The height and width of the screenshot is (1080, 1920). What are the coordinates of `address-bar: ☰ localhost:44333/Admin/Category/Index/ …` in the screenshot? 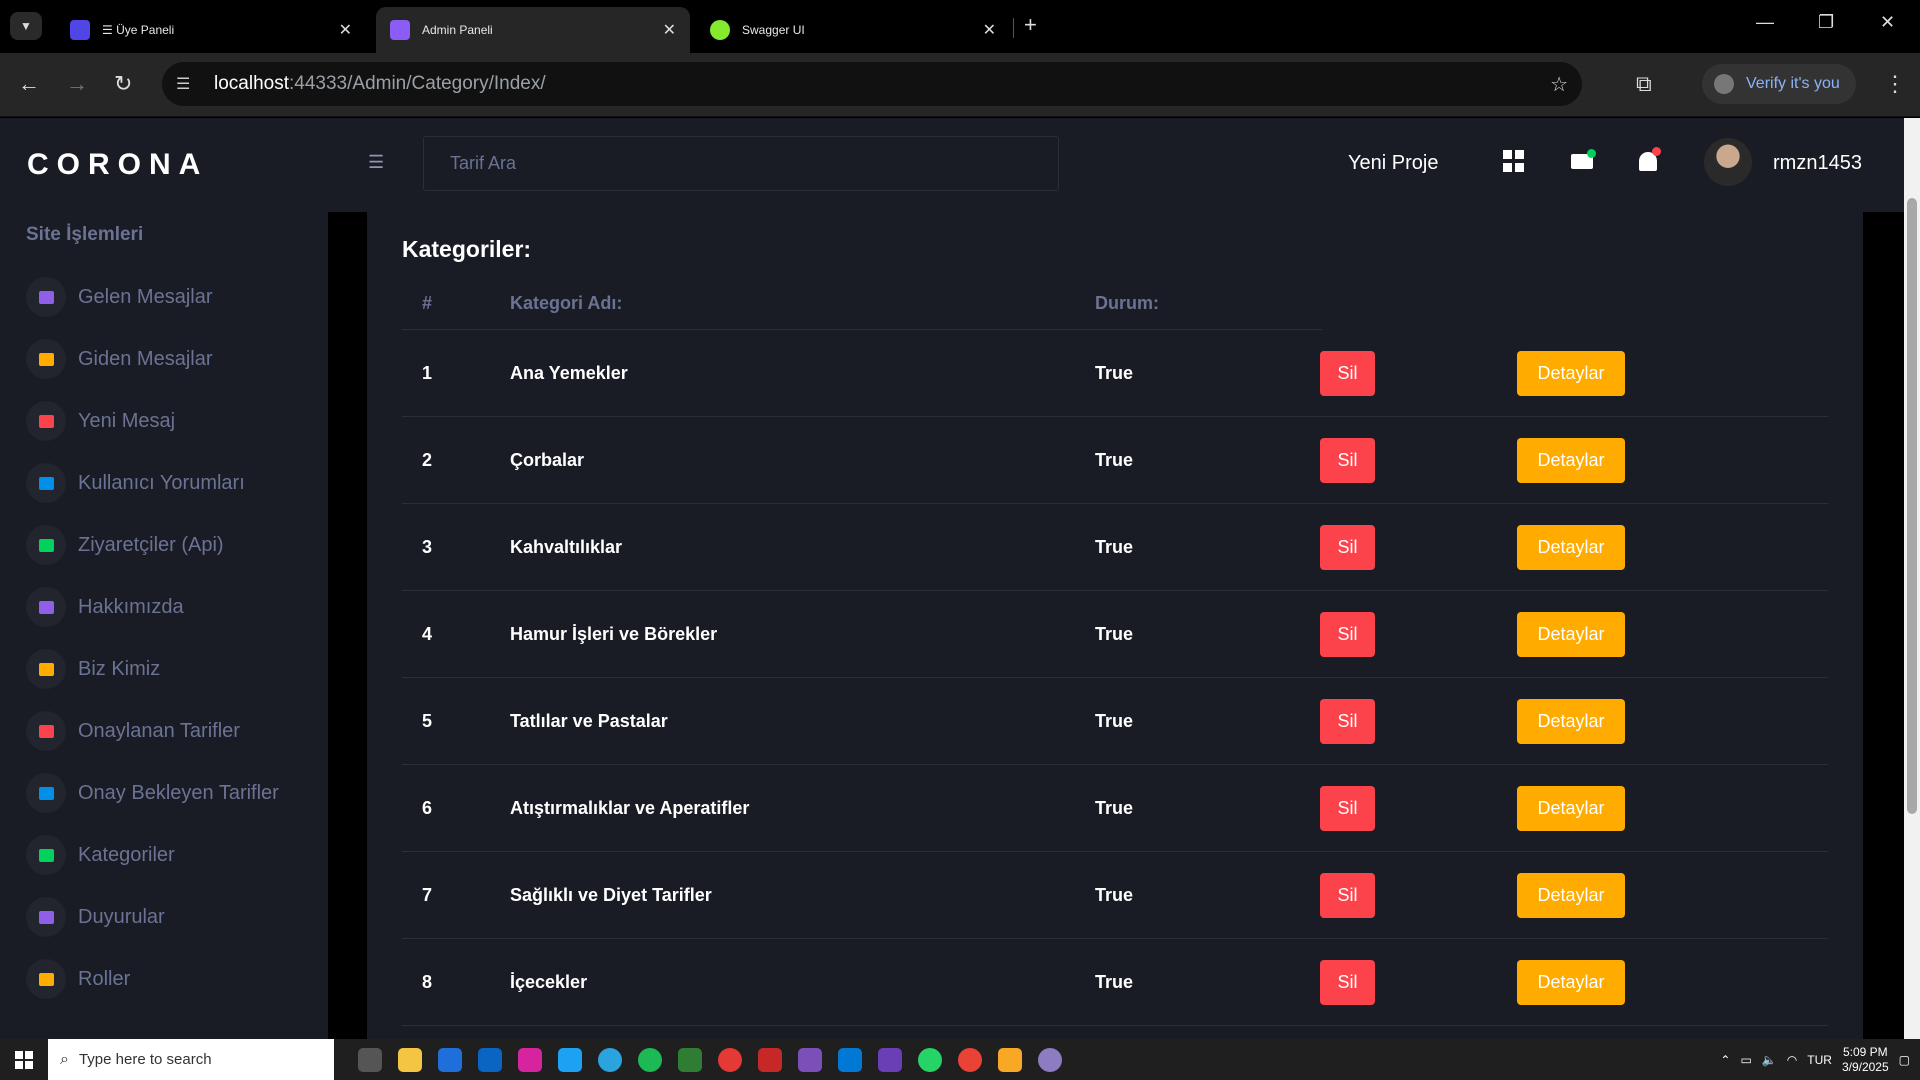 It's located at (872, 84).